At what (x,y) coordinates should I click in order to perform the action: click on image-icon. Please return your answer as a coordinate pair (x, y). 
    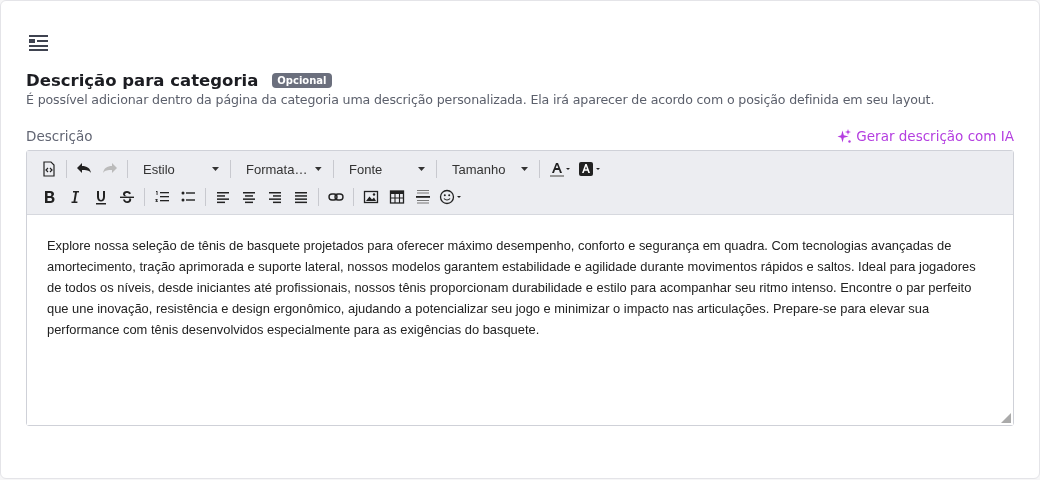
    Looking at the image, I should click on (371, 197).